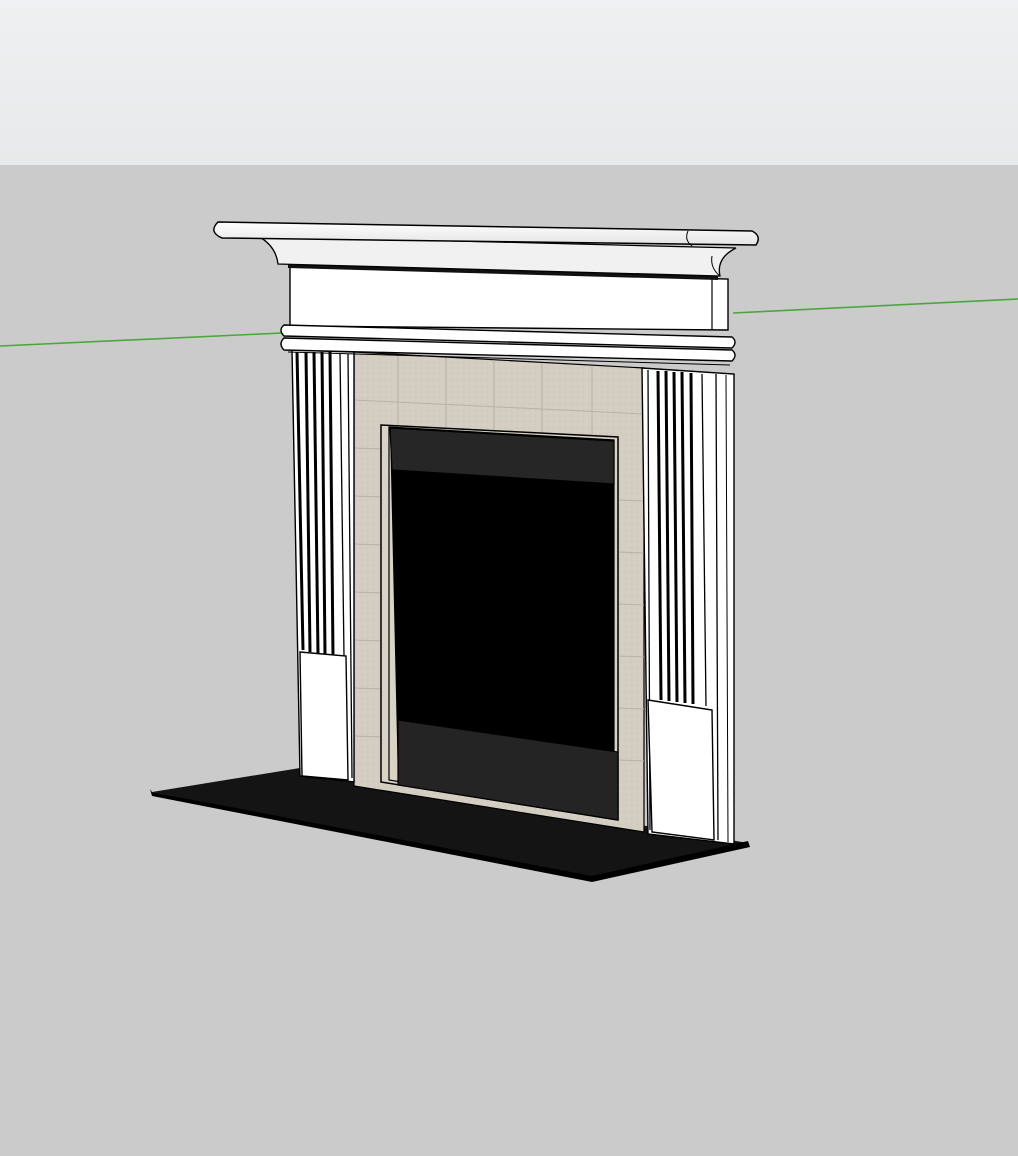 The width and height of the screenshot is (1018, 1156). Describe the element at coordinates (324, 716) in the screenshot. I see `left-plinth-block` at that location.